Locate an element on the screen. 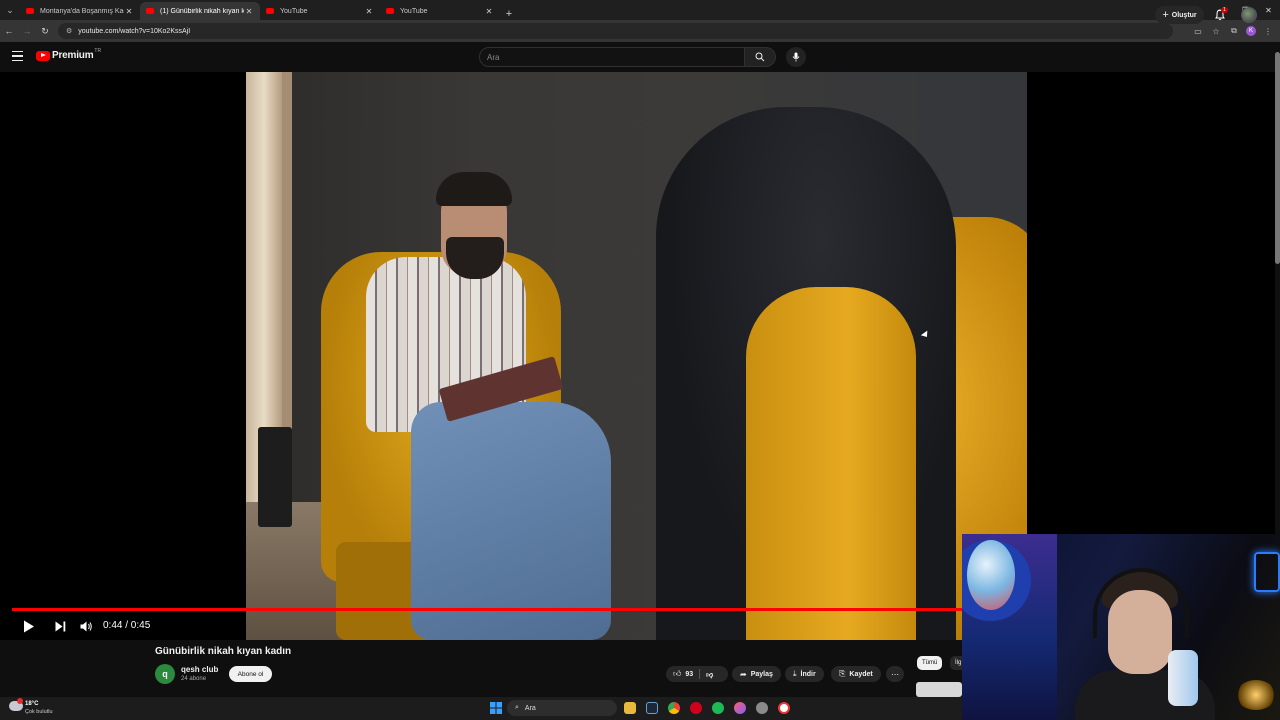 This screenshot has height=720, width=1280. menu-dots-icon: ⋮ is located at coordinates (1268, 31).